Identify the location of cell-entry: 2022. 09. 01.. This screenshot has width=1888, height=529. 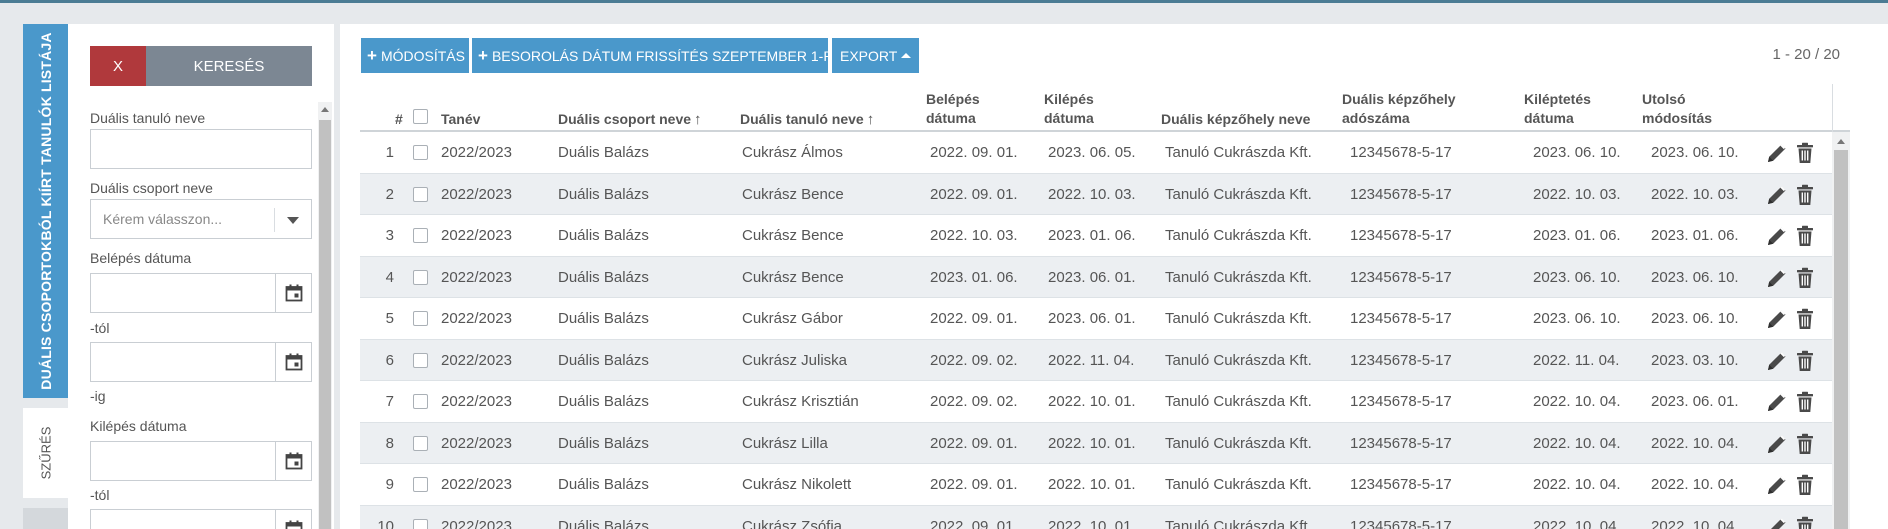
(974, 318).